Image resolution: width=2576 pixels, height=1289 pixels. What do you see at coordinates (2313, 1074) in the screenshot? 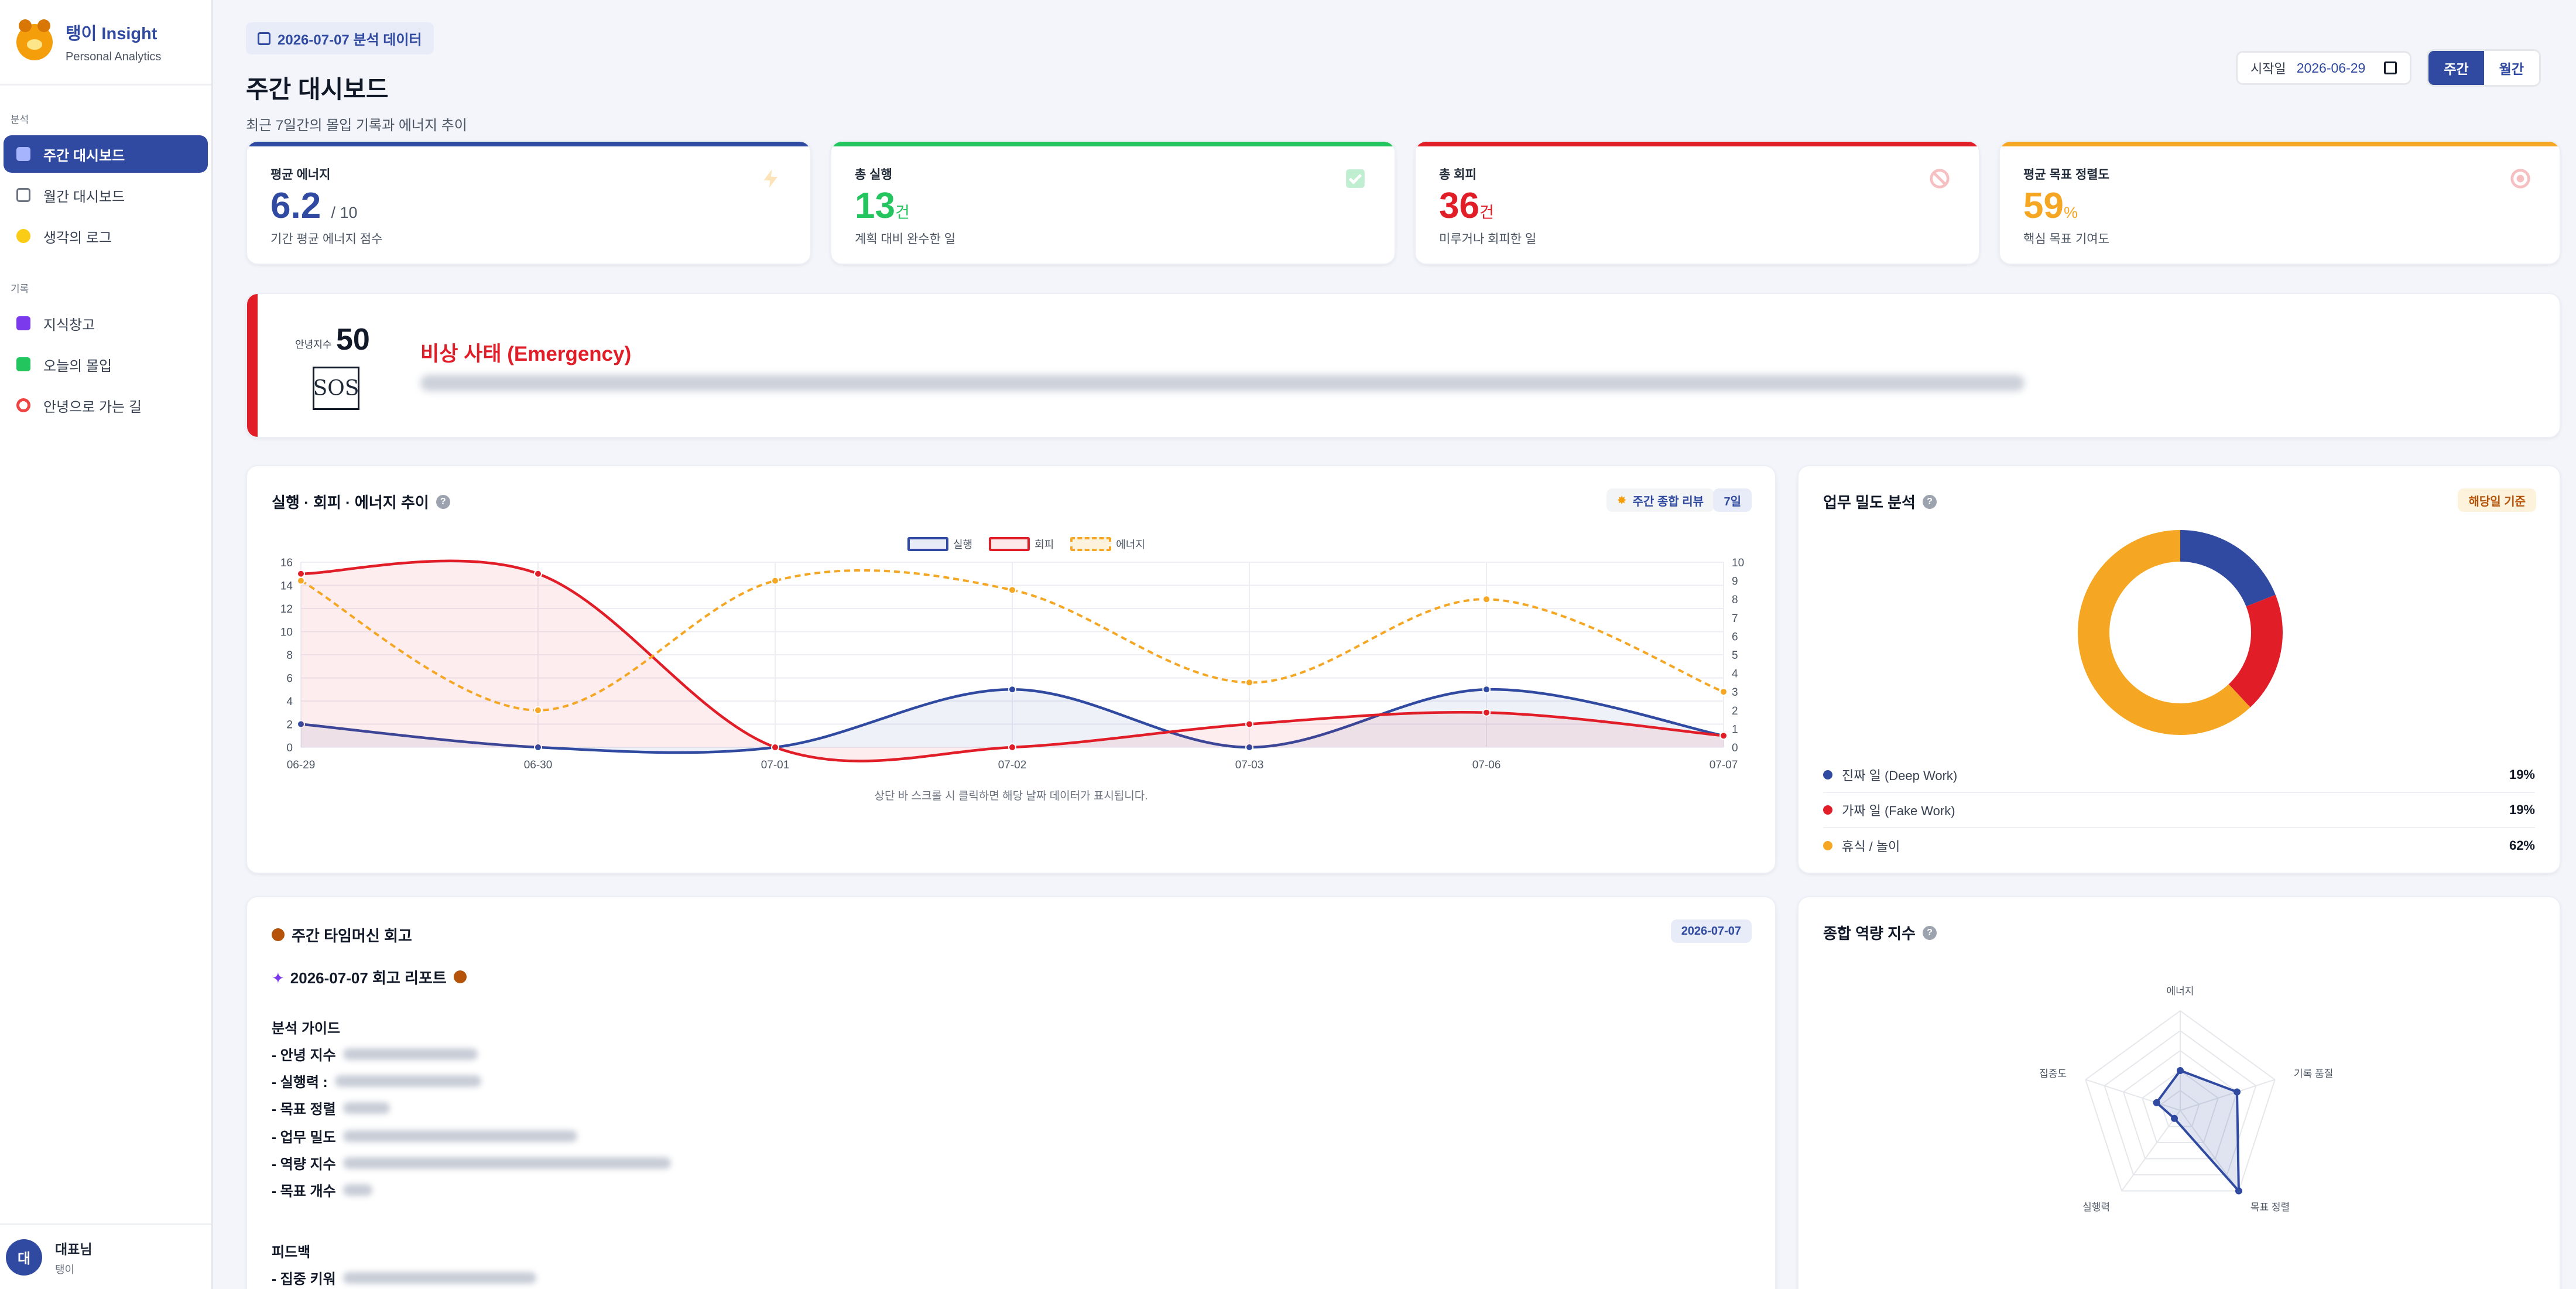
I see `radar-axis-label: 기록 품질` at bounding box center [2313, 1074].